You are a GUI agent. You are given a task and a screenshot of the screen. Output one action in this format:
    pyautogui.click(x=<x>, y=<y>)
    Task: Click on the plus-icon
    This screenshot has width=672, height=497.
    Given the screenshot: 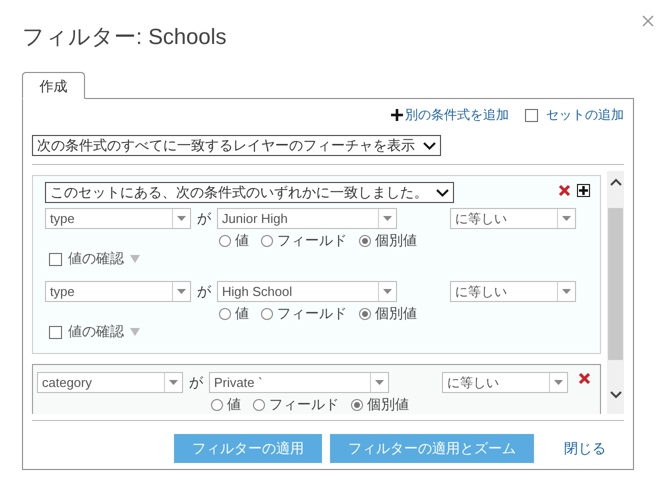 What is the action you would take?
    pyautogui.click(x=397, y=115)
    